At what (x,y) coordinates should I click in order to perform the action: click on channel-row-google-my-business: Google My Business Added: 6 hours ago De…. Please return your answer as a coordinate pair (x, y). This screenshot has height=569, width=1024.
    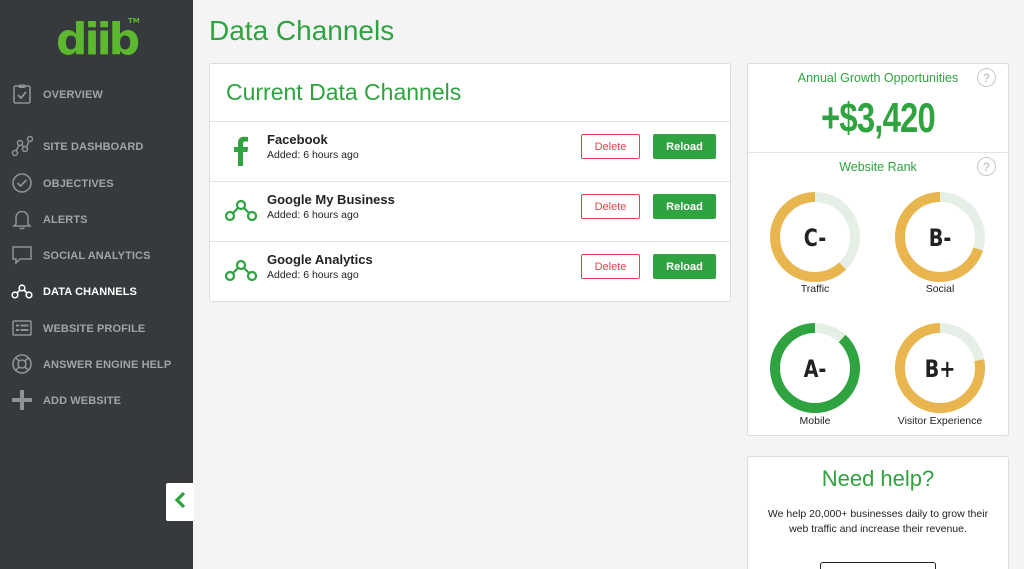
    Looking at the image, I should click on (470, 211).